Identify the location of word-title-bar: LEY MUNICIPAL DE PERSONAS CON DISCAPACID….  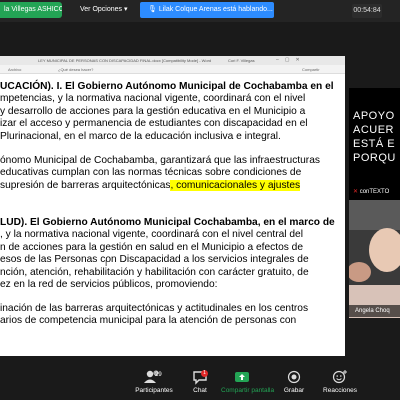
(172, 60).